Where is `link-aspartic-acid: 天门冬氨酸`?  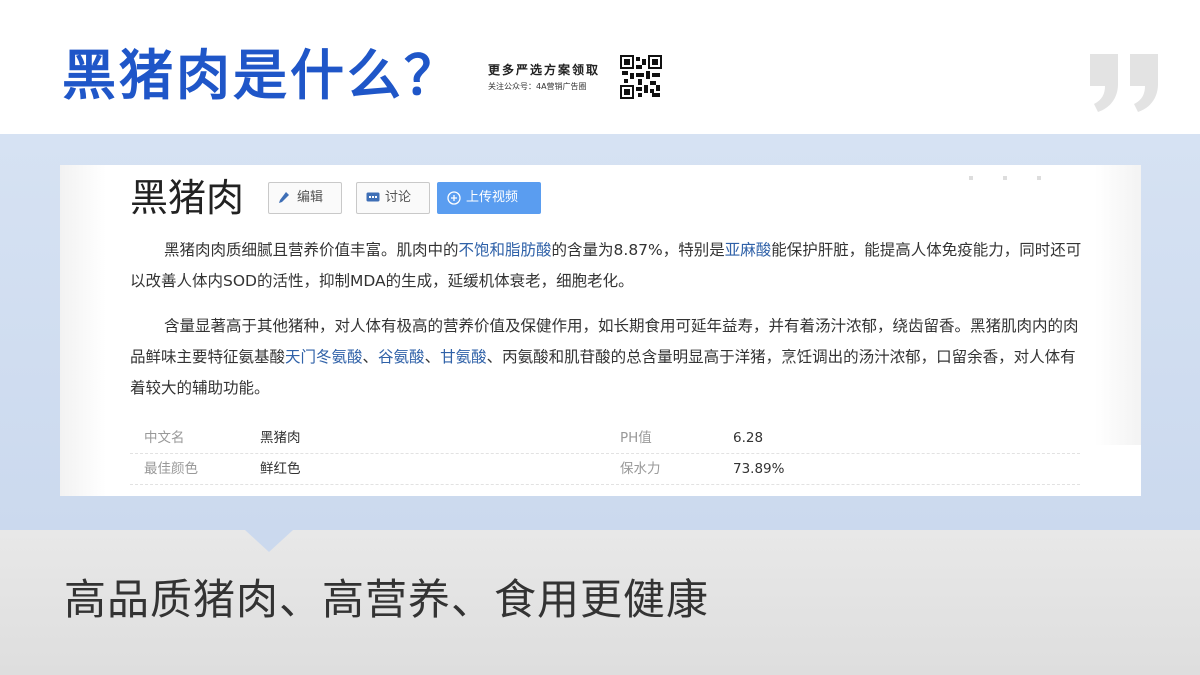 link-aspartic-acid: 天门冬氨酸 is located at coordinates (324, 357).